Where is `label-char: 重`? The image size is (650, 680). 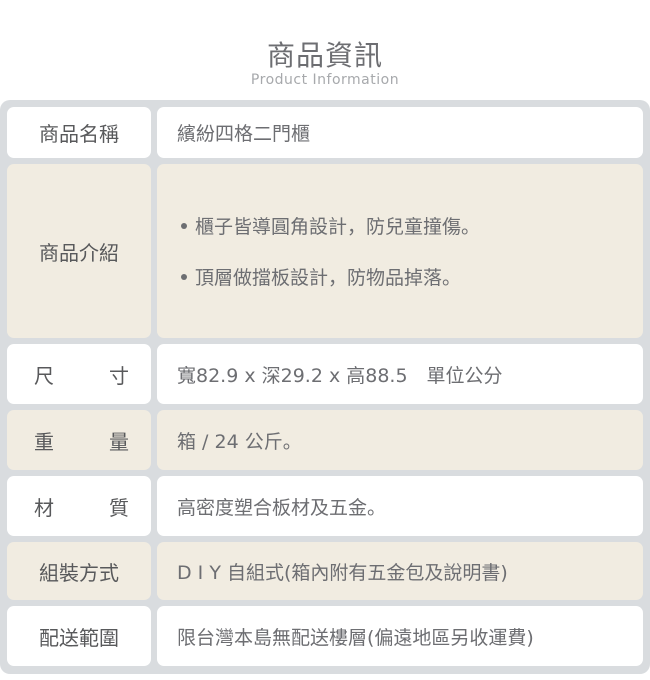 label-char: 重 is located at coordinates (44, 441).